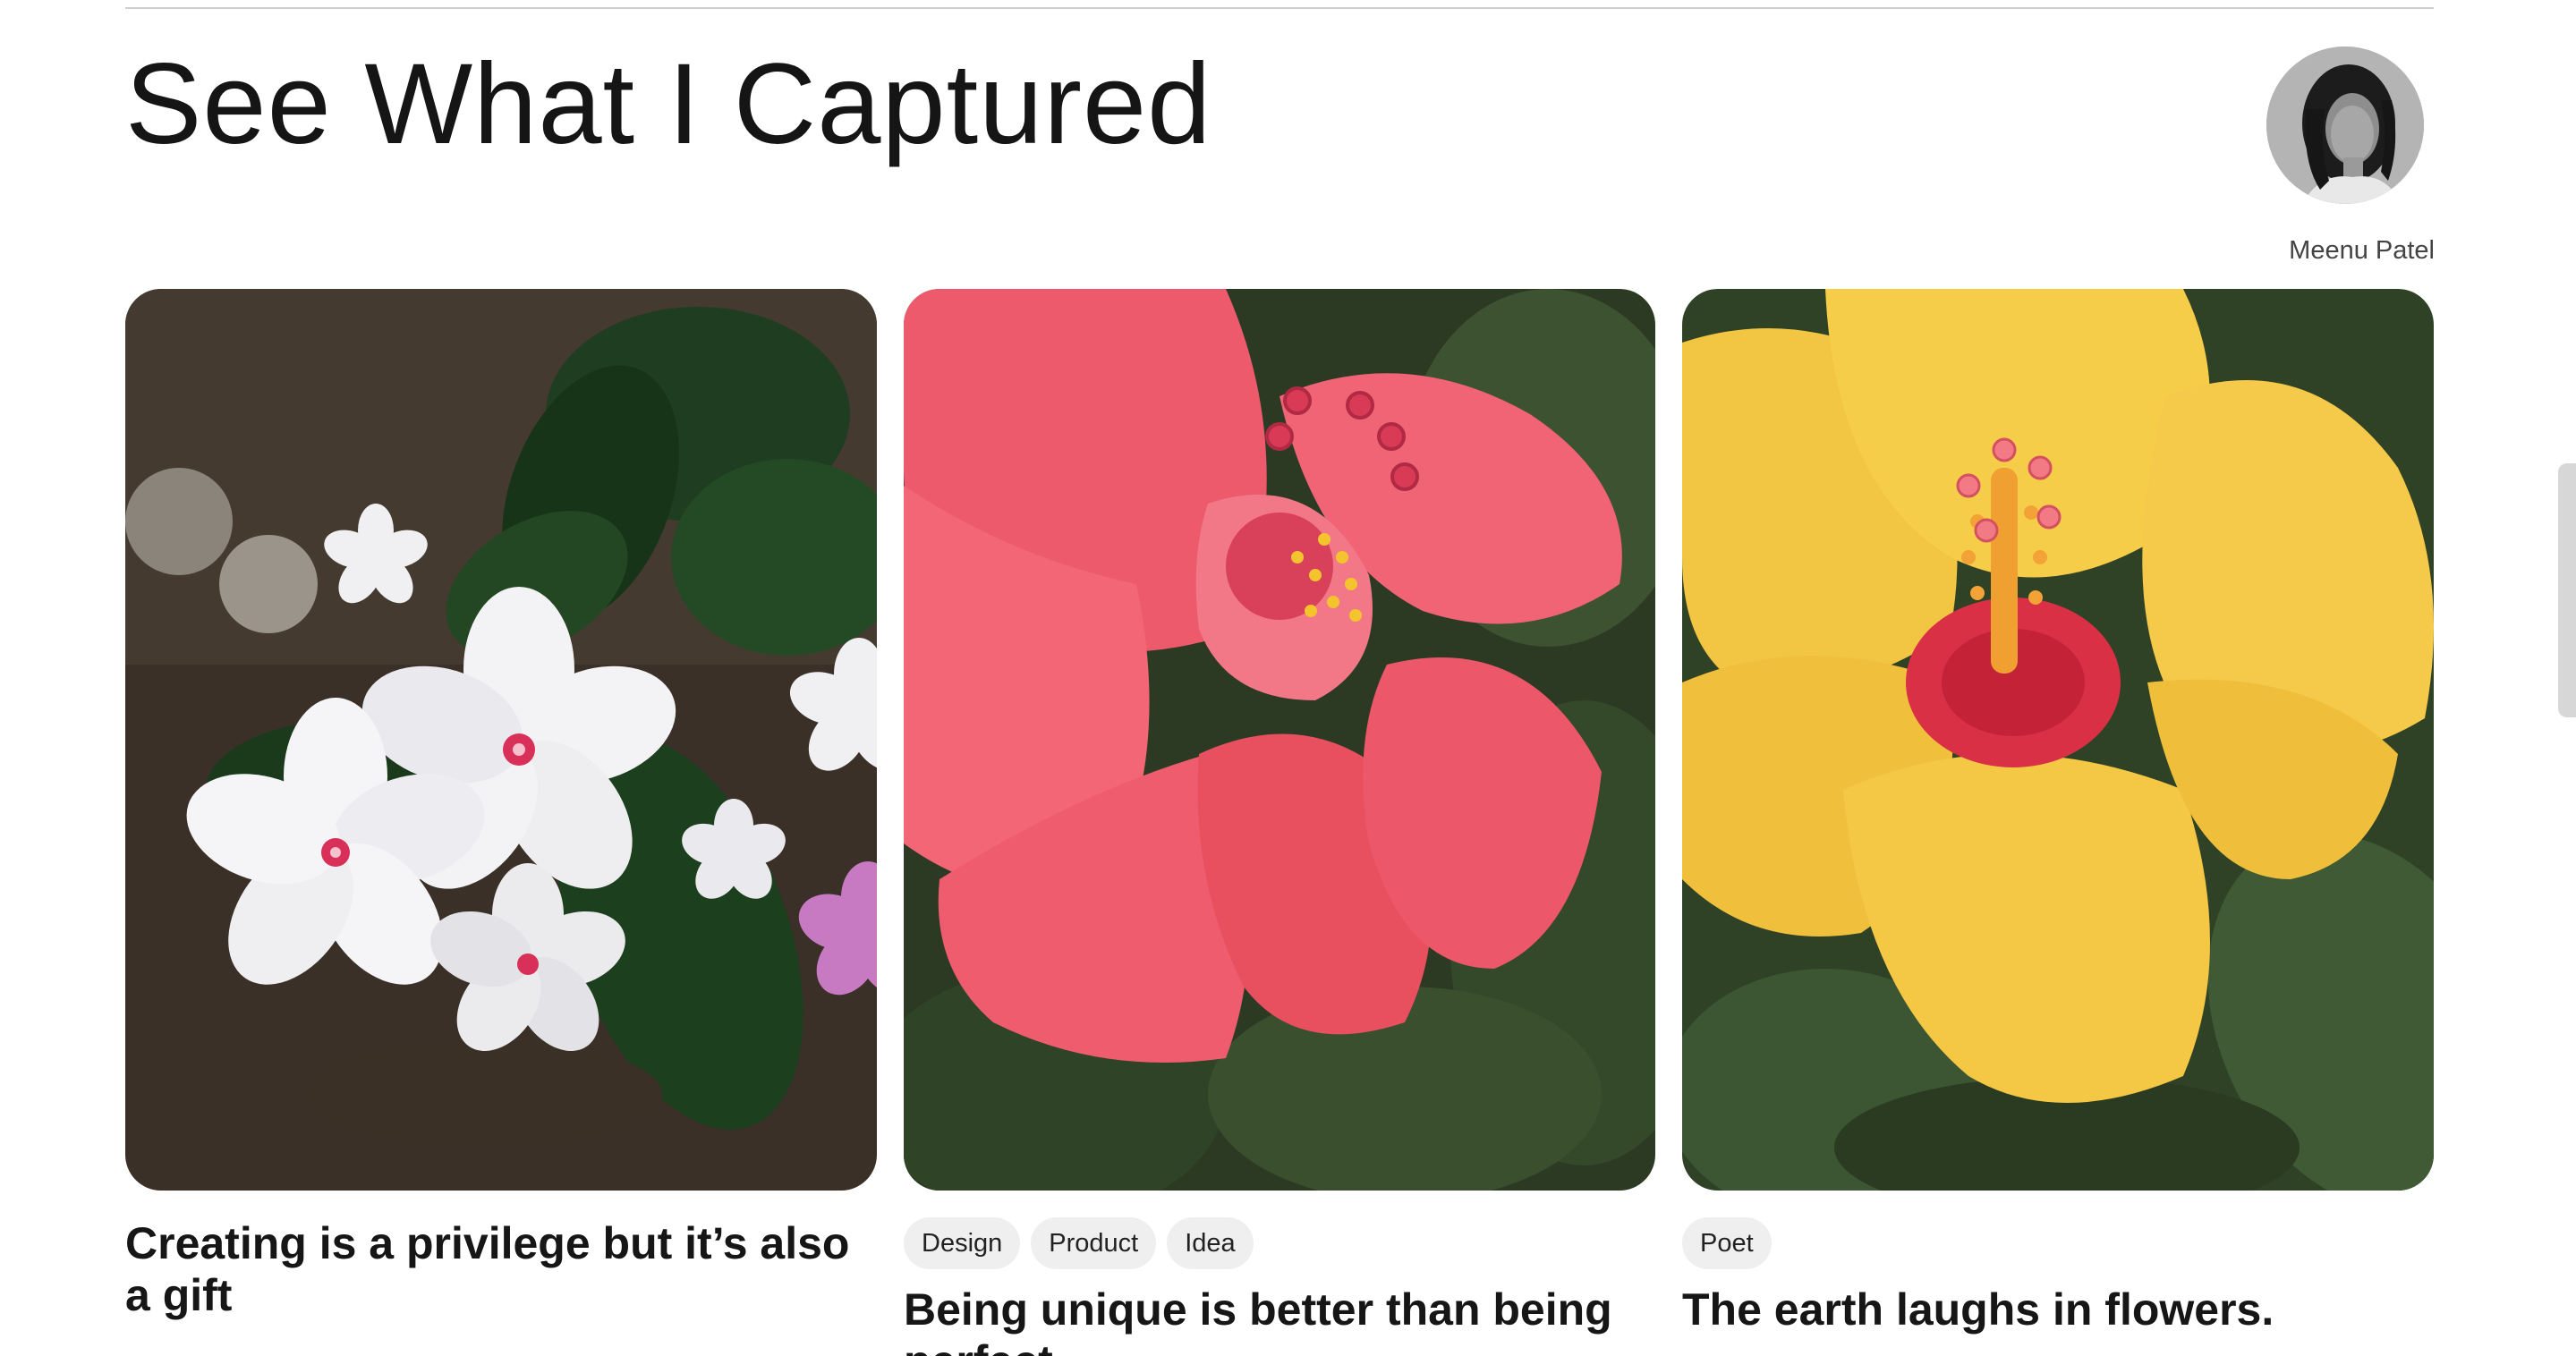 The width and height of the screenshot is (2576, 1356). What do you see at coordinates (1279, 1243) in the screenshot?
I see `tag-list: Design Product Idea` at bounding box center [1279, 1243].